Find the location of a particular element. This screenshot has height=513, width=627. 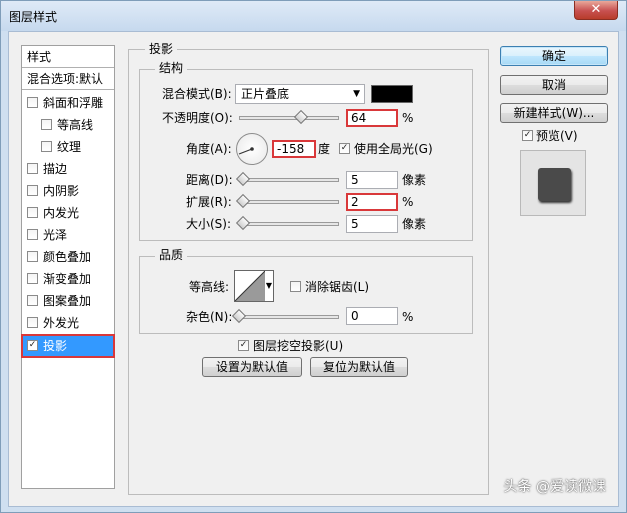

noise-label: 杂色(N): is located at coordinates (209, 317).